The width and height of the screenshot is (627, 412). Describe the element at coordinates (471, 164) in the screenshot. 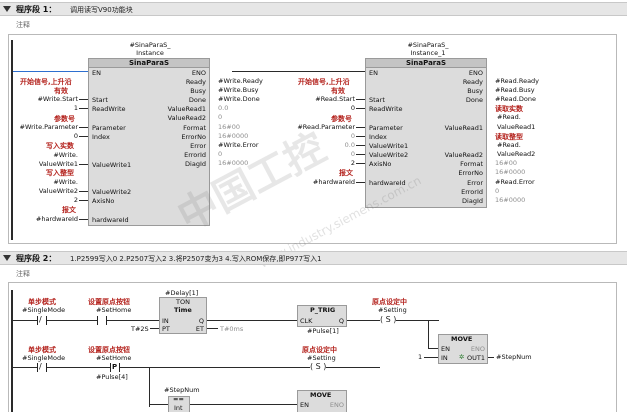

I see `r-pin-format: Format` at that location.